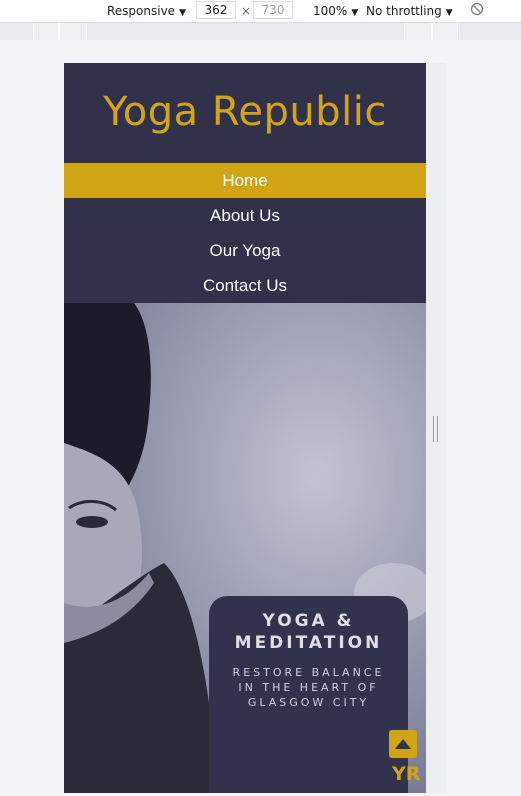 The image size is (521, 796). Describe the element at coordinates (245, 285) in the screenshot. I see `nav-item-contact-us: Contact Us` at that location.